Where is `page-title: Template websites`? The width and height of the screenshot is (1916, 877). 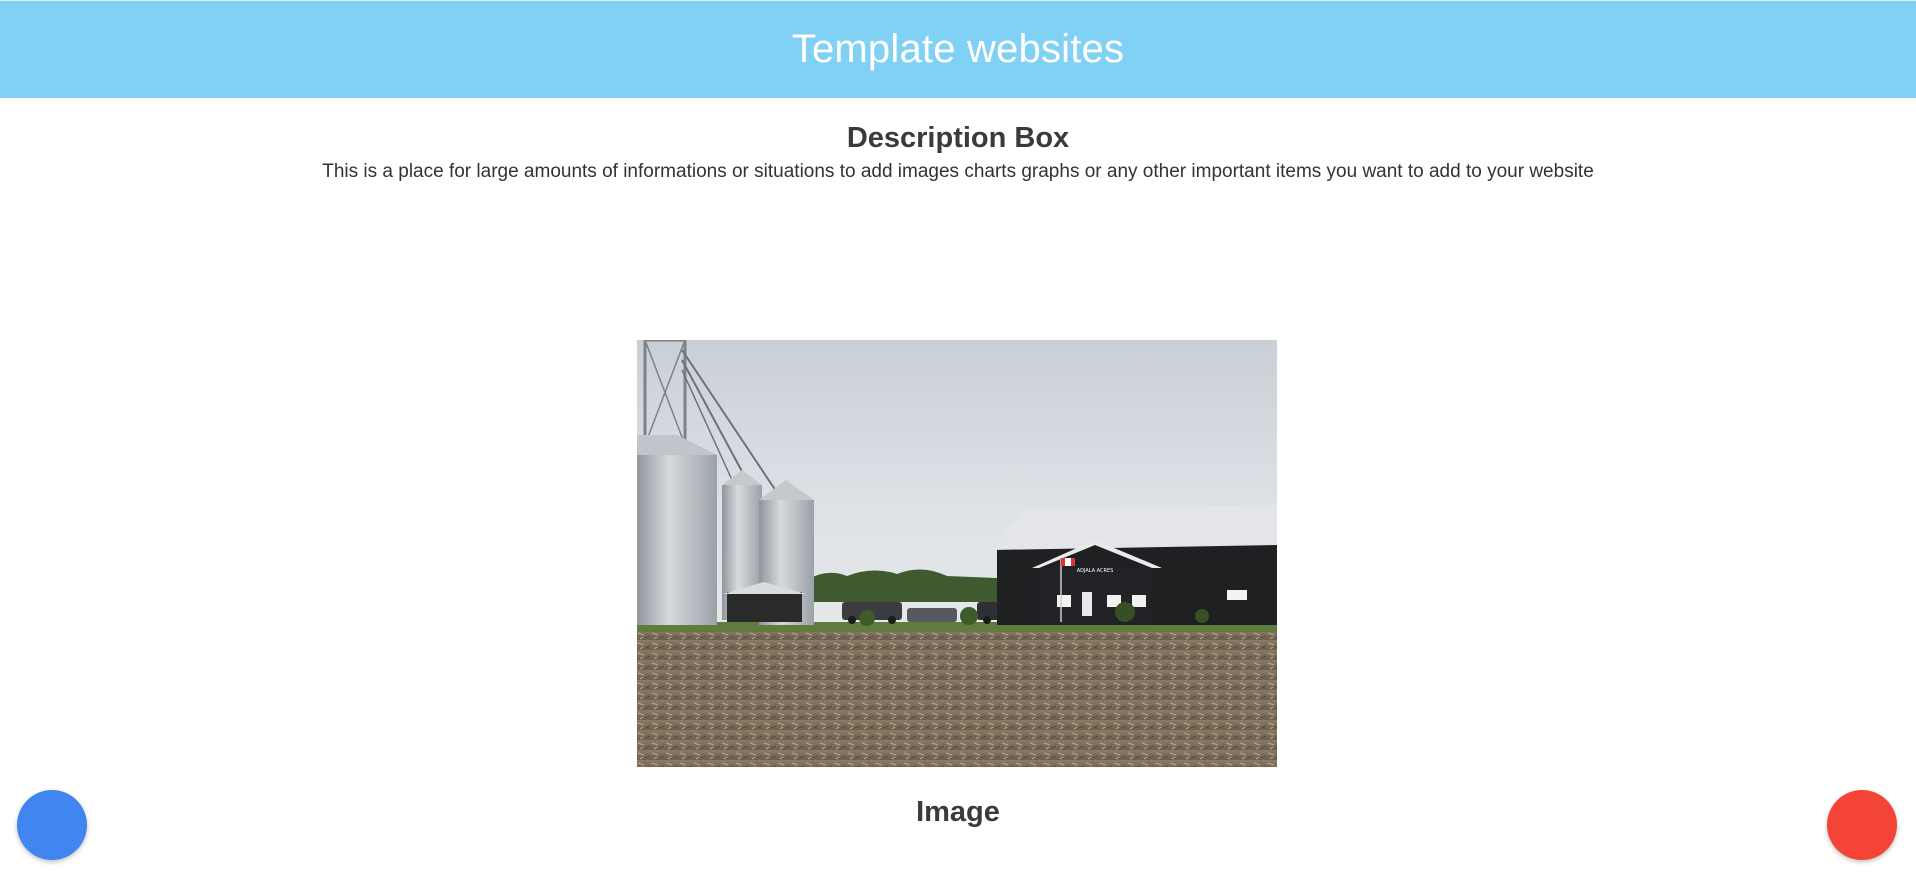 page-title: Template websites is located at coordinates (958, 49).